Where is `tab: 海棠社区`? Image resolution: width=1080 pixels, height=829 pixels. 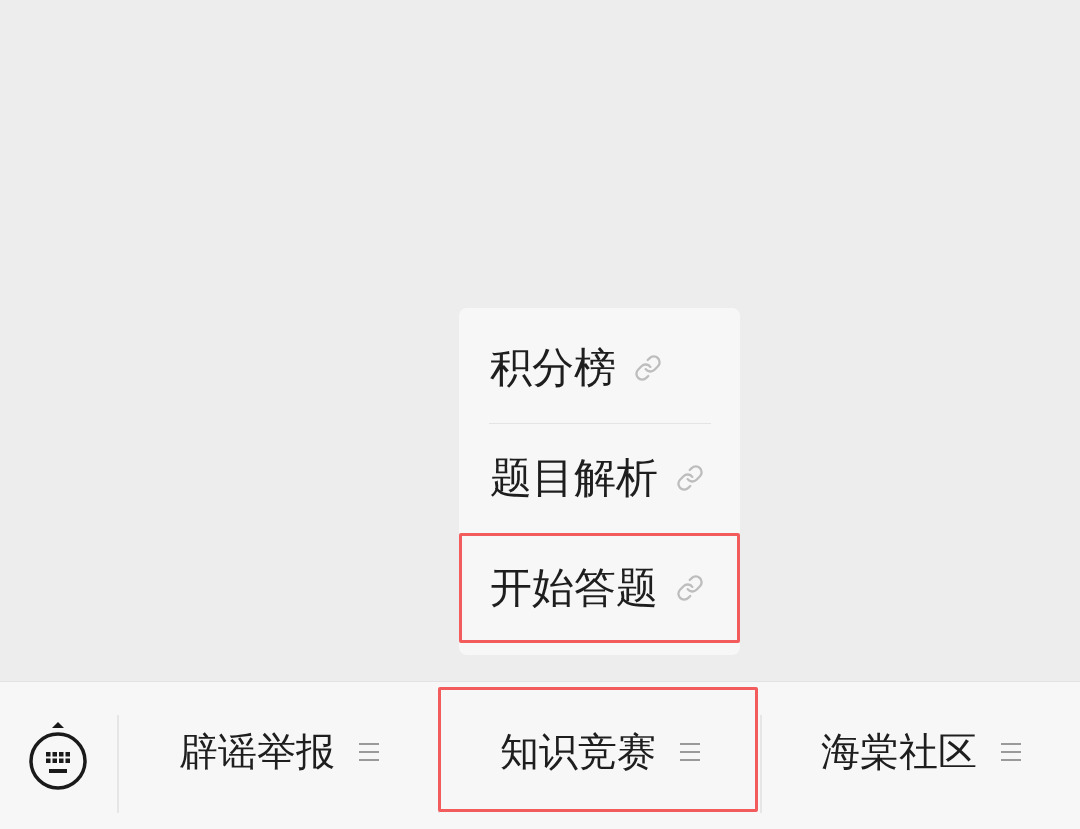 tab: 海棠社区 is located at coordinates (919, 749).